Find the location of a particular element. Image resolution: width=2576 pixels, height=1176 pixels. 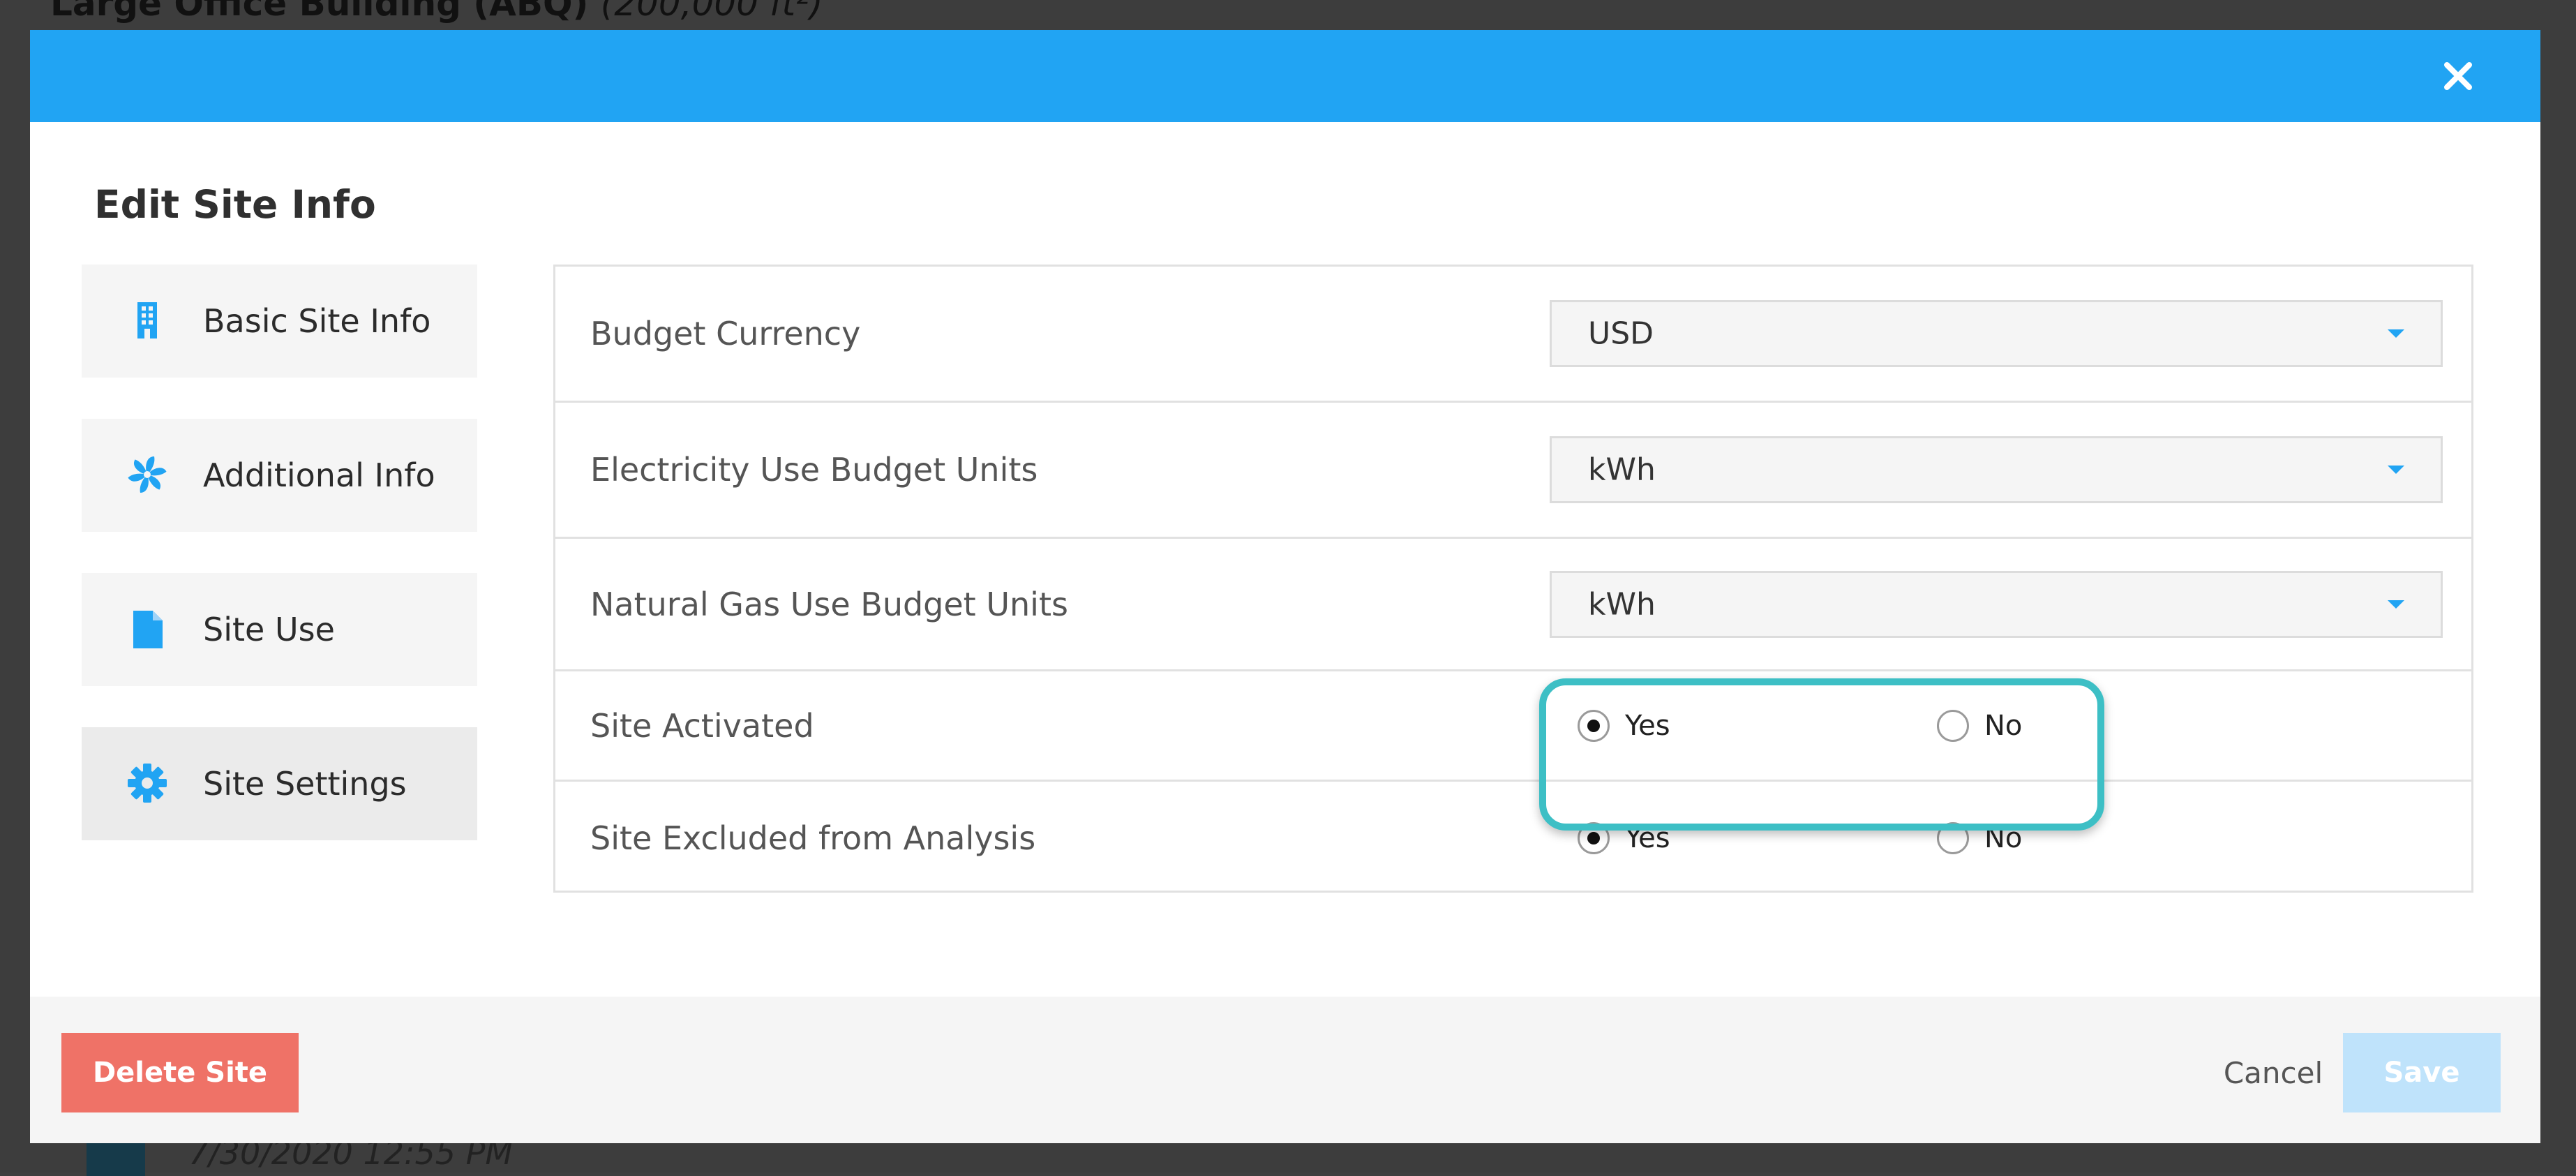

sidebar-nav: Basic Site Info Additional Info is located at coordinates (279, 573).